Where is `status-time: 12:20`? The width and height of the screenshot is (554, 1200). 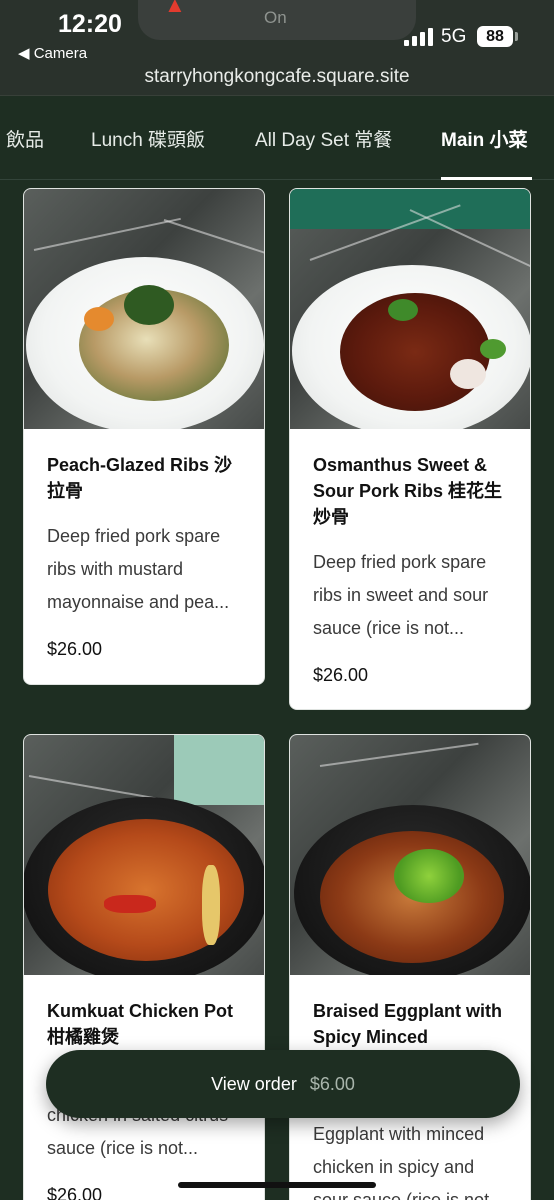 status-time: 12:20 is located at coordinates (90, 24).